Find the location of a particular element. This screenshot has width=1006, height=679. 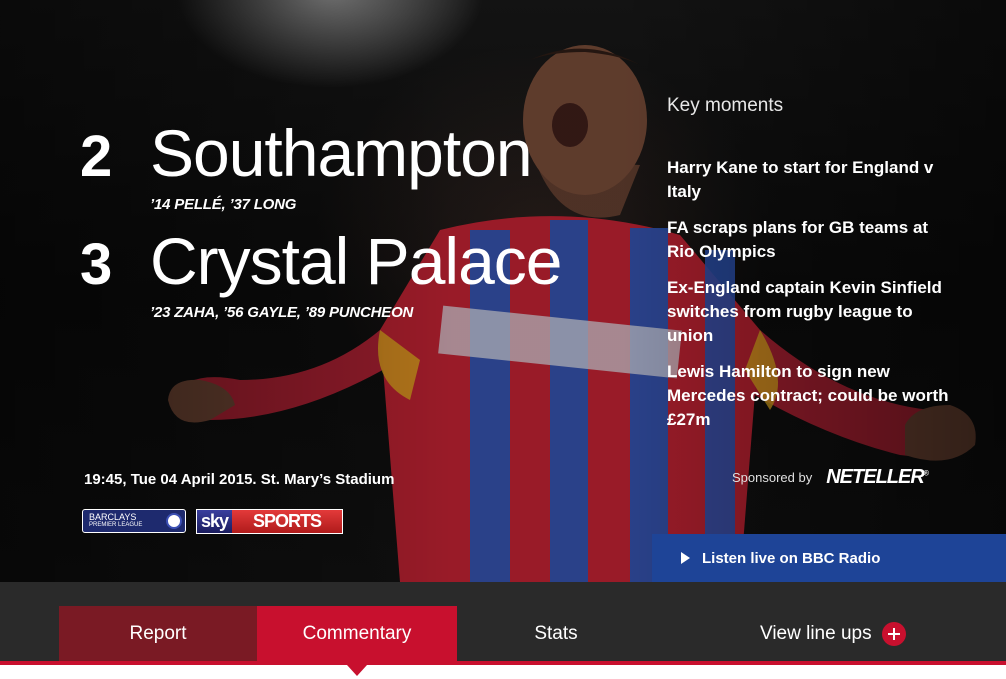

play-icon is located at coordinates (685, 558).